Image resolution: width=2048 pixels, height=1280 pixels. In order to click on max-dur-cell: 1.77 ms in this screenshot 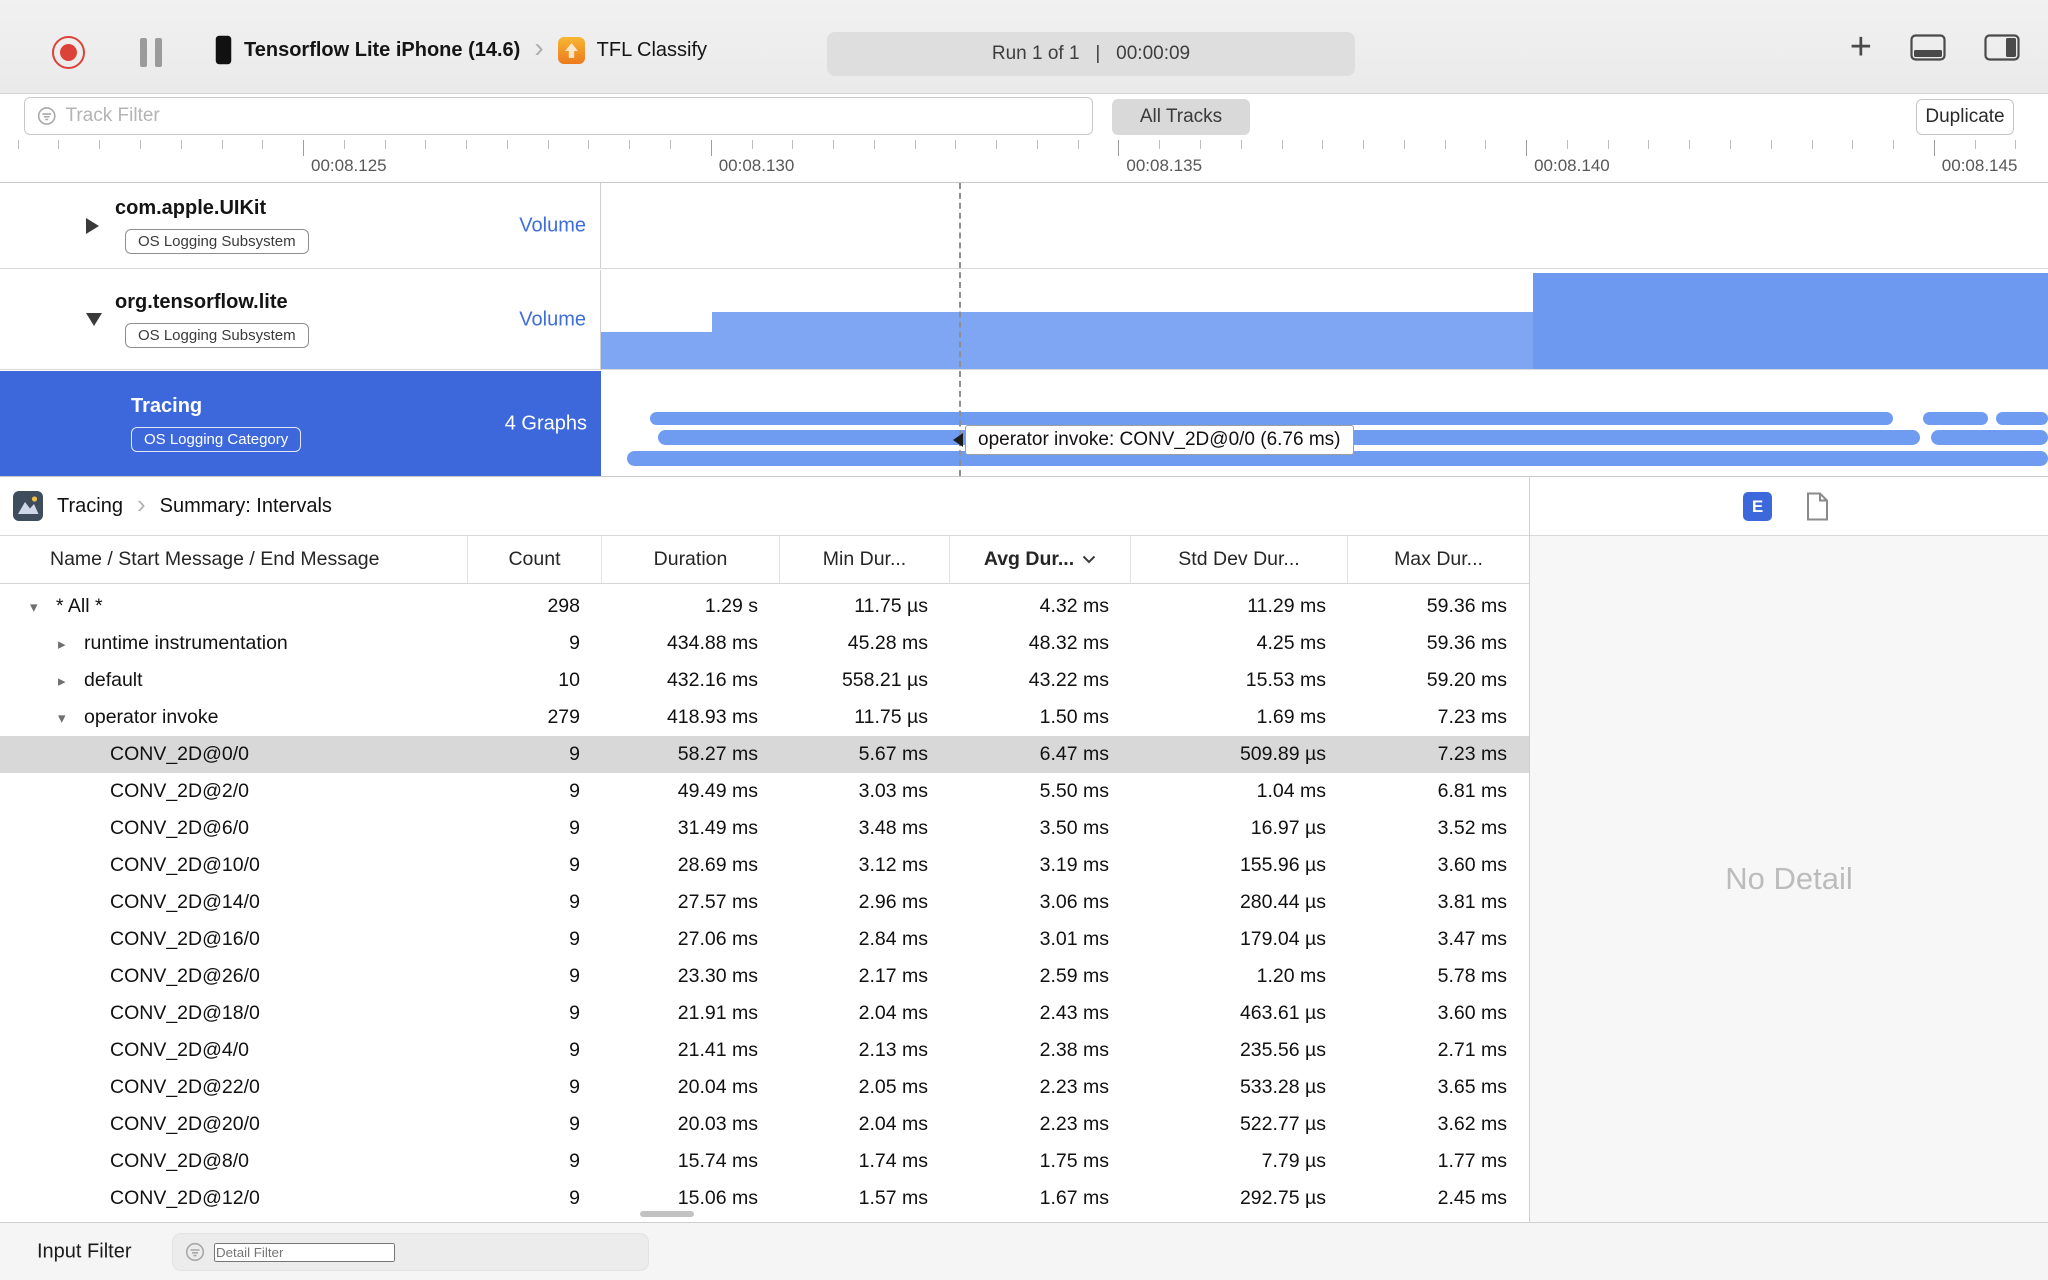, I will do `click(1472, 1161)`.